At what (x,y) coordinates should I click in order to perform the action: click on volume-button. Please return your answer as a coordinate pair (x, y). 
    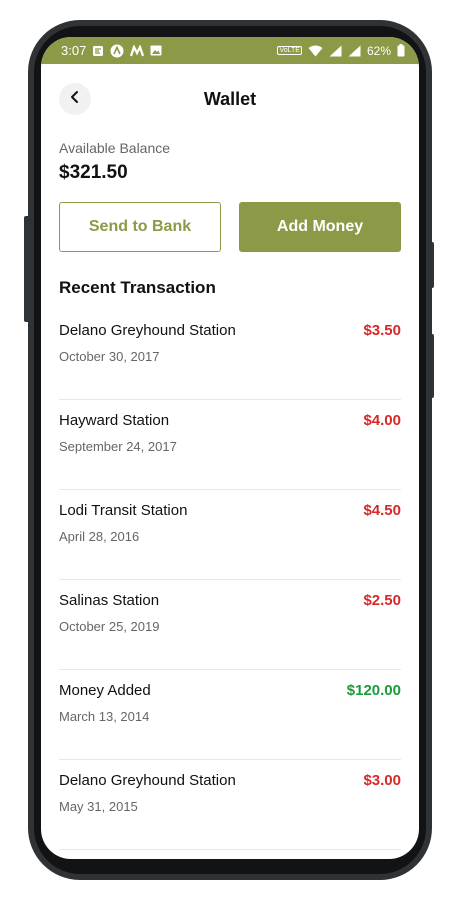
    Looking at the image, I should click on (431, 366).